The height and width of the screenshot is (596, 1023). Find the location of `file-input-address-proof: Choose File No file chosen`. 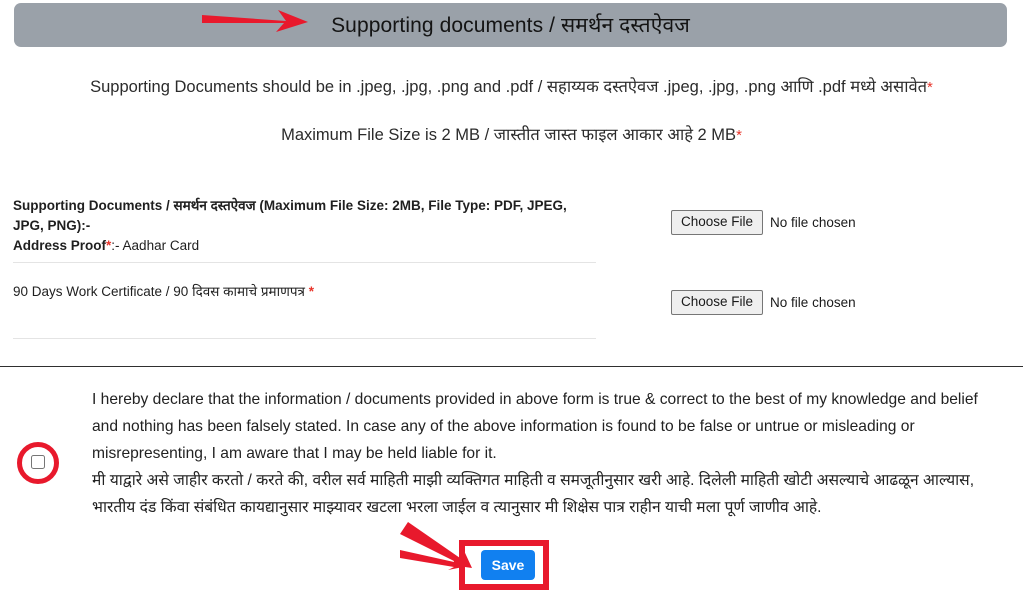

file-input-address-proof: Choose File No file chosen is located at coordinates (763, 222).